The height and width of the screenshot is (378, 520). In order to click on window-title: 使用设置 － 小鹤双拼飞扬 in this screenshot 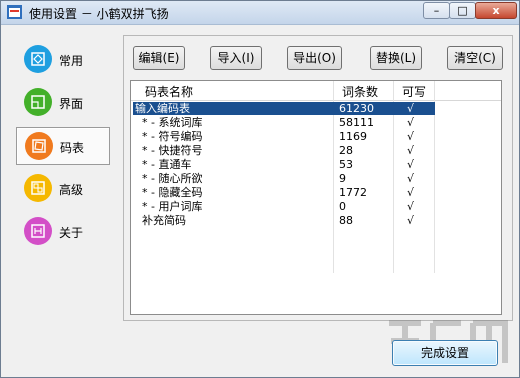, I will do `click(99, 14)`.